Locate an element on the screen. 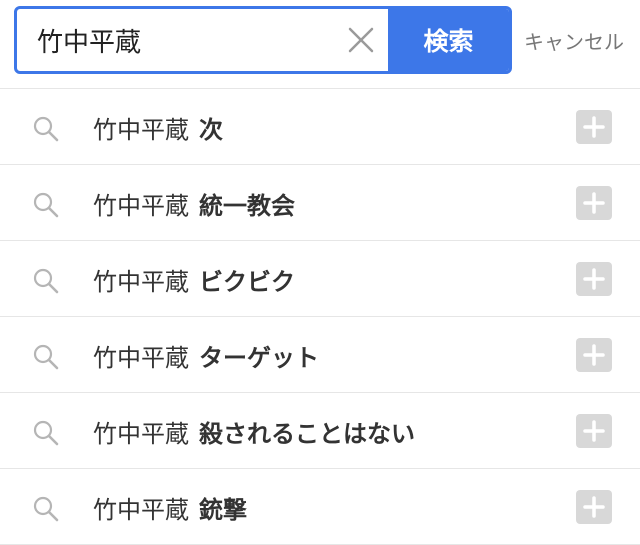  suggestion-item: 竹中平蔵 次 is located at coordinates (320, 127).